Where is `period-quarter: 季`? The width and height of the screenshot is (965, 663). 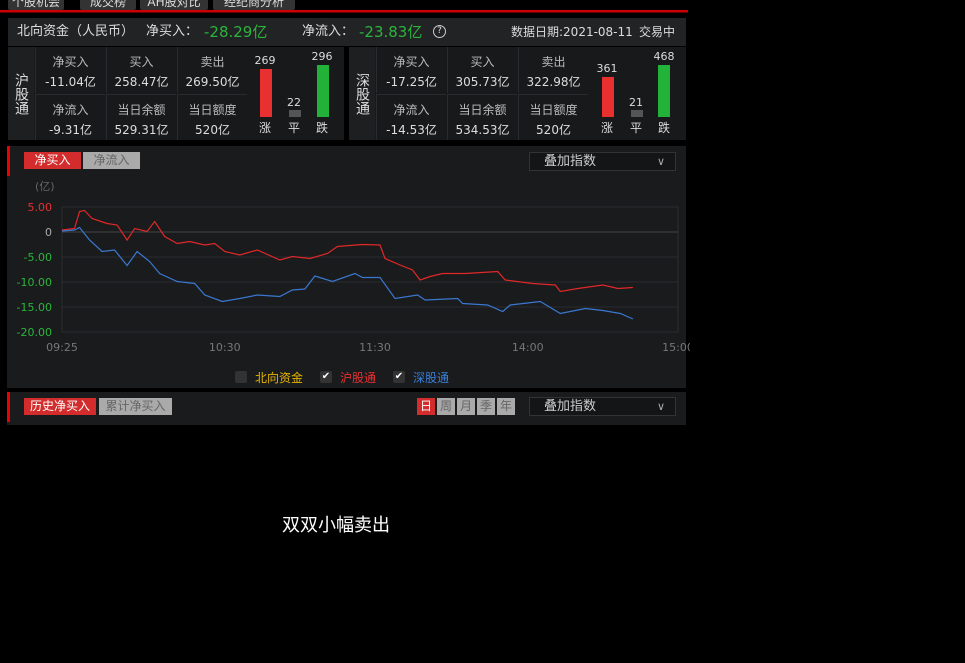
period-quarter: 季 is located at coordinates (486, 406).